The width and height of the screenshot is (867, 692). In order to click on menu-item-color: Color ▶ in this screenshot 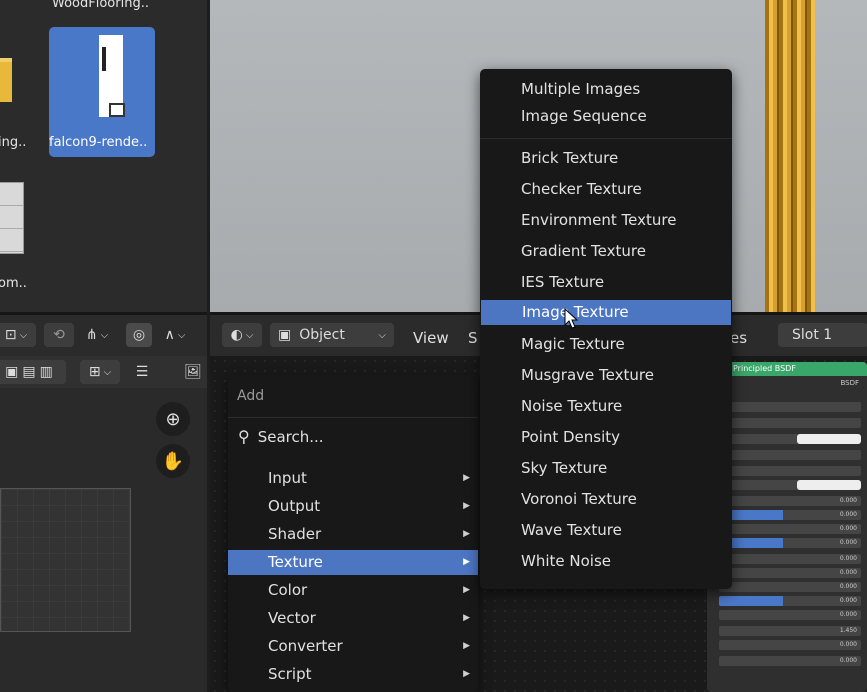, I will do `click(353, 590)`.